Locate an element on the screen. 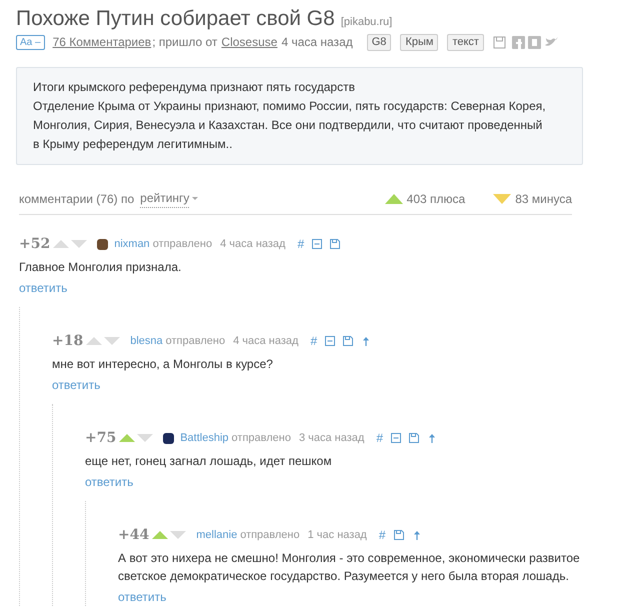 This screenshot has width=628, height=609. comment-text: мне вот интересно, а Монголы в курсе? is located at coordinates (163, 364).